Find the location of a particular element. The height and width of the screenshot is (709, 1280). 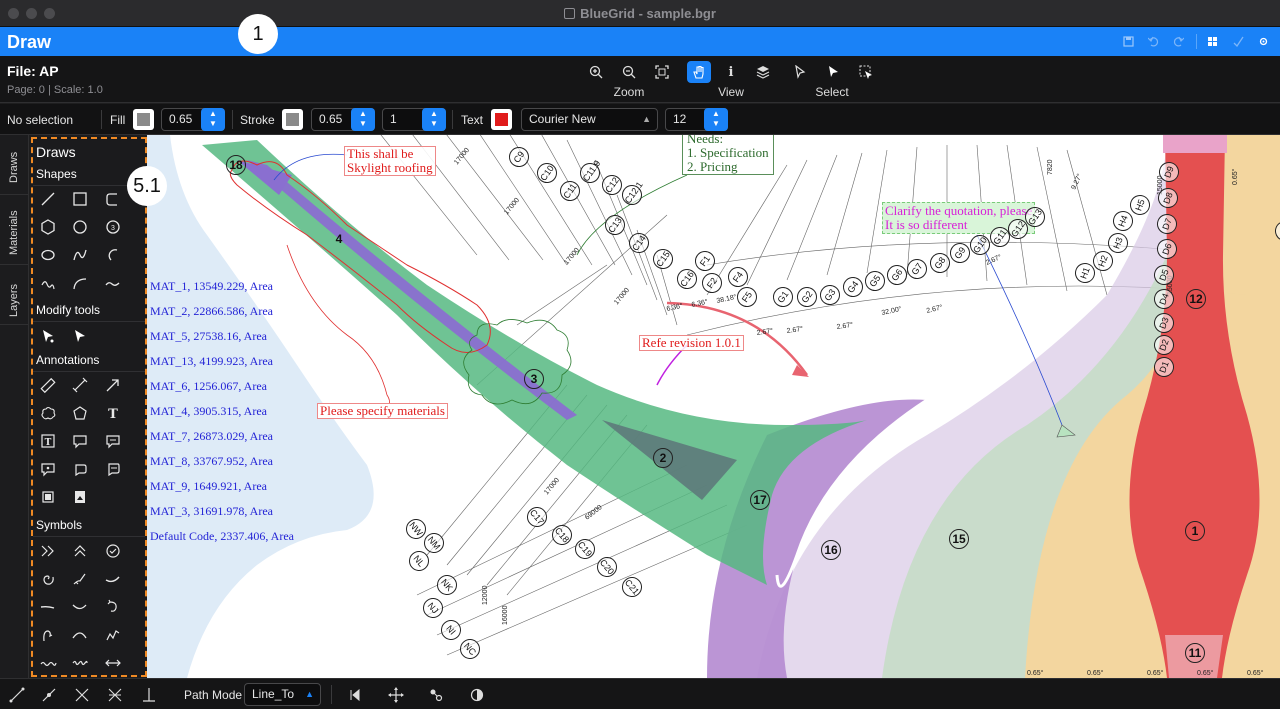

zoom-out-button is located at coordinates (629, 72).